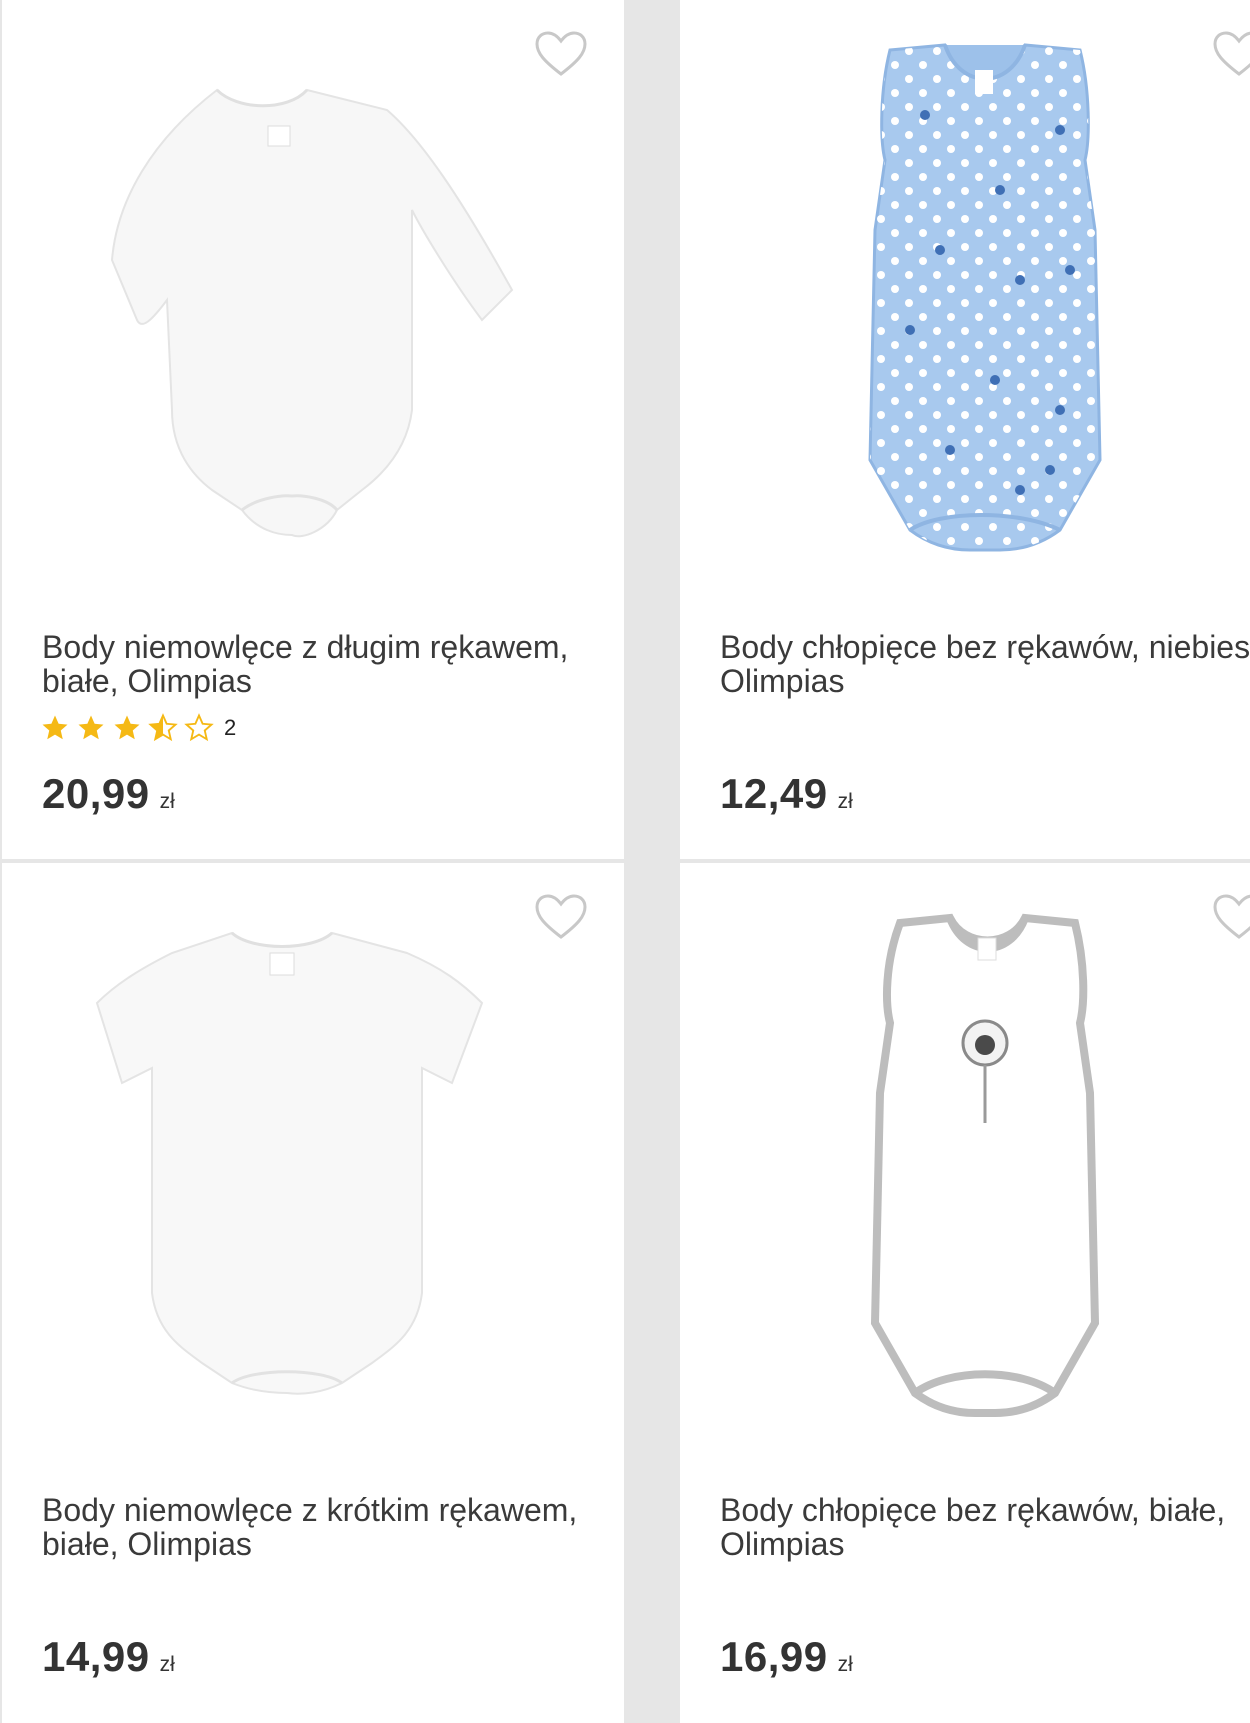 The height and width of the screenshot is (1723, 1250). Describe the element at coordinates (230, 727) in the screenshot. I see `rating-count: 2` at that location.